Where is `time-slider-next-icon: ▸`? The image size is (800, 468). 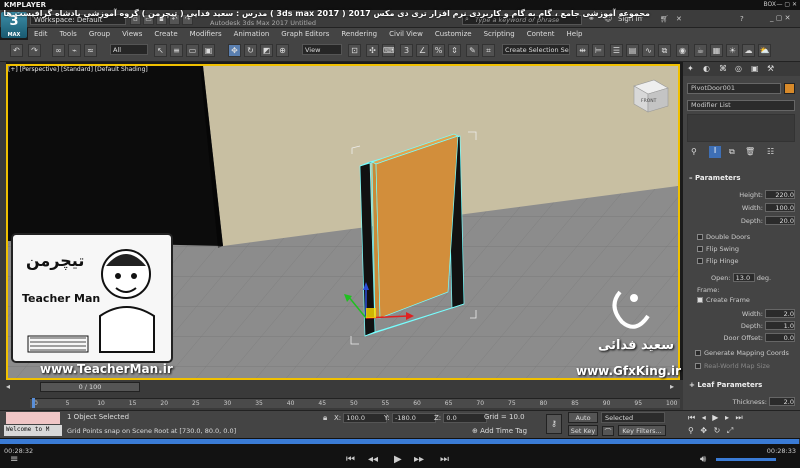 time-slider-next-icon: ▸ is located at coordinates (672, 386).